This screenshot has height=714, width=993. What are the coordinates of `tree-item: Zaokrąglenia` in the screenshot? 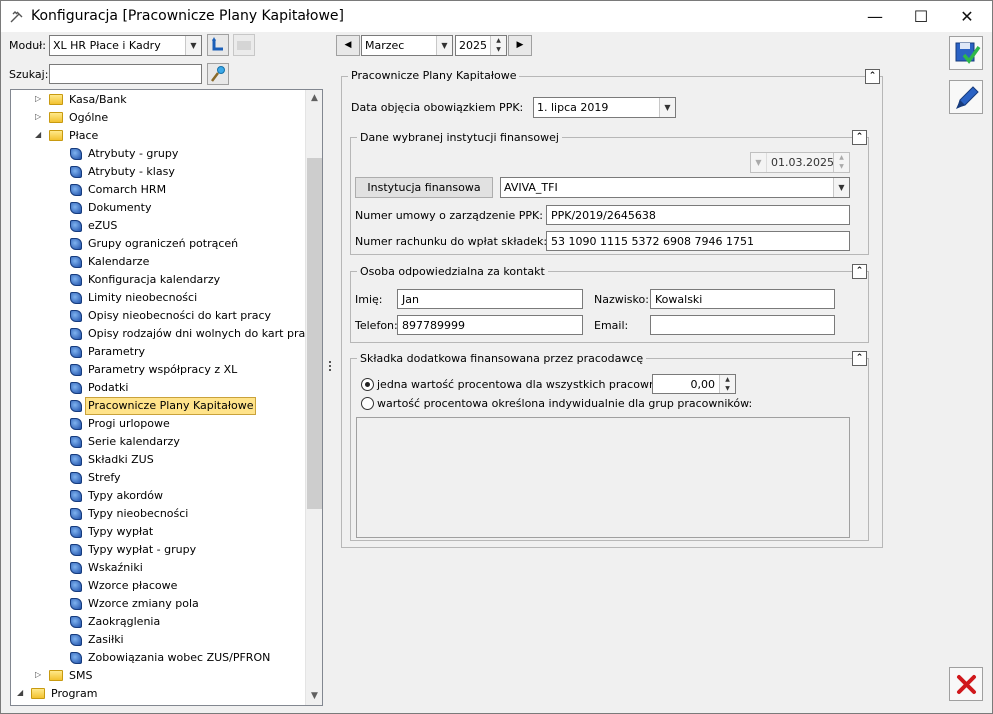 It's located at (158, 622).